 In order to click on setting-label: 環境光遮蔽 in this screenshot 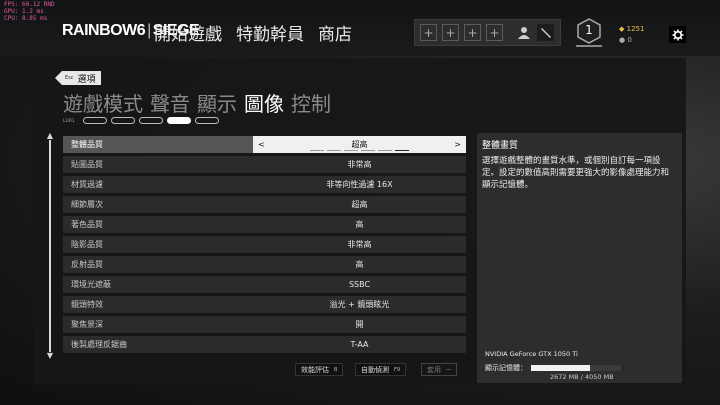, I will do `click(91, 284)`.